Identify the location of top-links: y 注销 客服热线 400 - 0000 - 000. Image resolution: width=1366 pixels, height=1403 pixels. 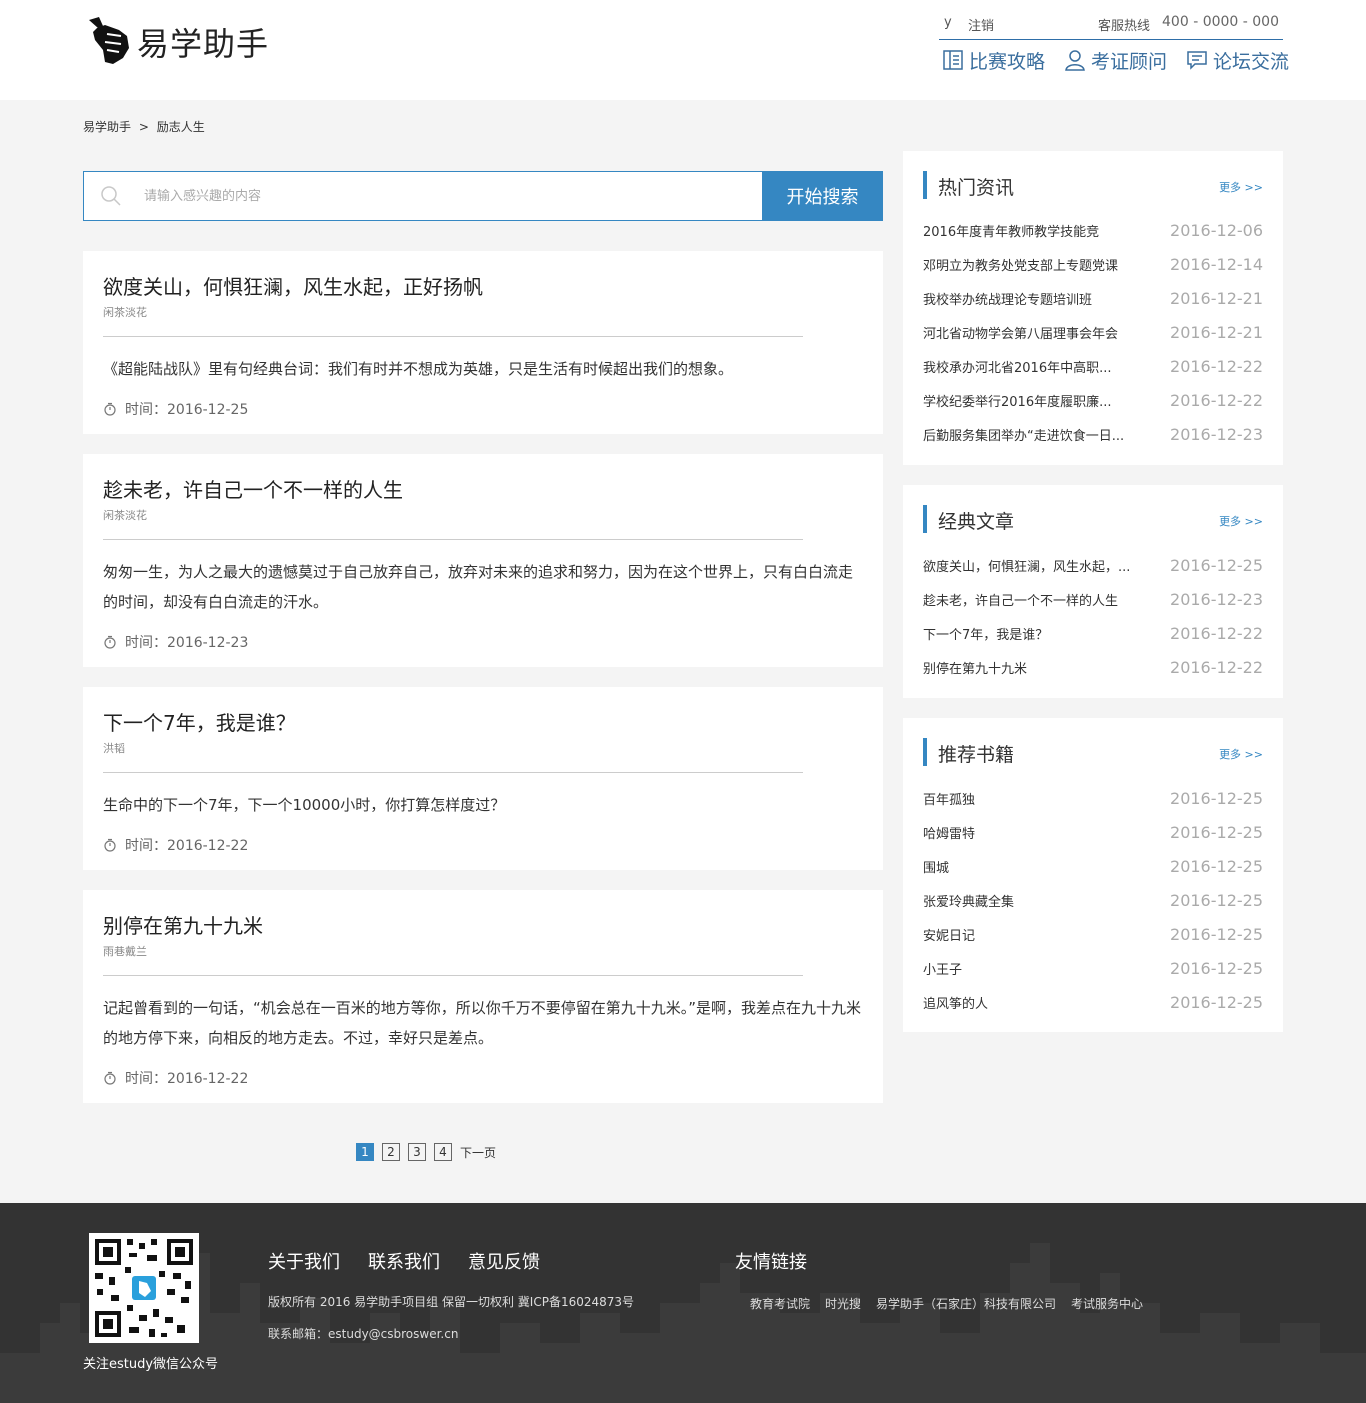
(1111, 27).